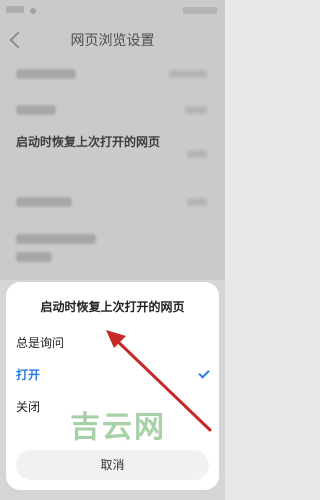 This screenshot has width=320, height=500. Describe the element at coordinates (159, 381) in the screenshot. I see `annotation-arrow` at that location.